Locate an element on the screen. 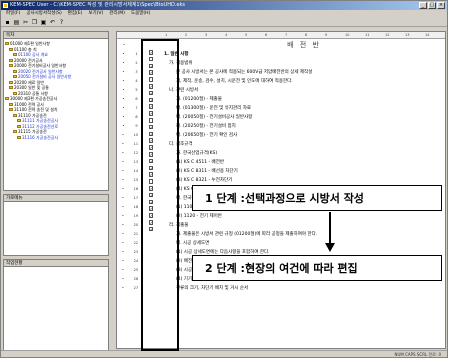 This screenshot has height=361, width=454. status-bar: NUM CAPS SCRL 전로: 0 is located at coordinates (224, 353).